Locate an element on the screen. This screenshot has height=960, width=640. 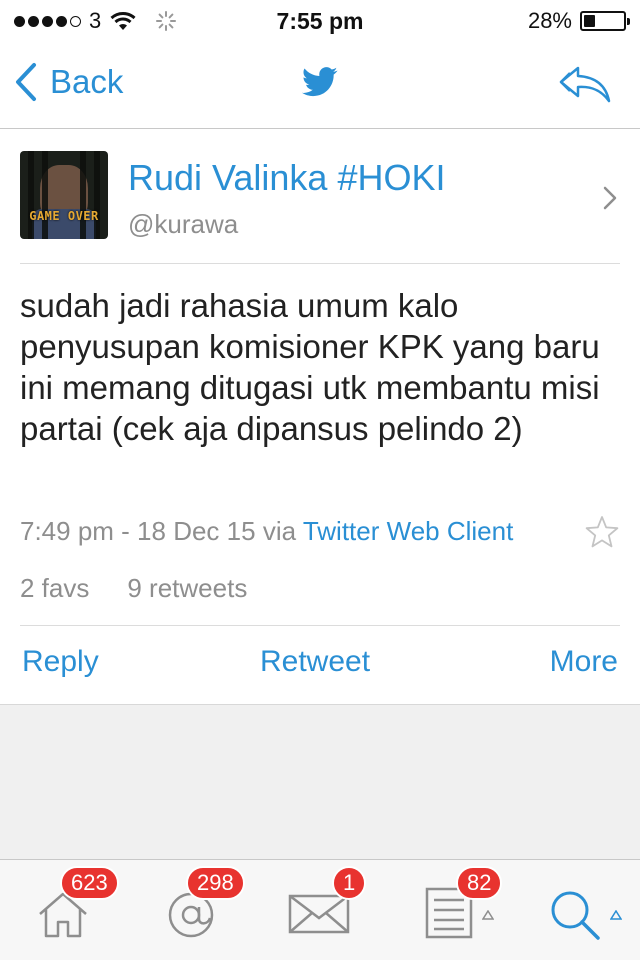
navigation-bar: Back is located at coordinates (320, 84).